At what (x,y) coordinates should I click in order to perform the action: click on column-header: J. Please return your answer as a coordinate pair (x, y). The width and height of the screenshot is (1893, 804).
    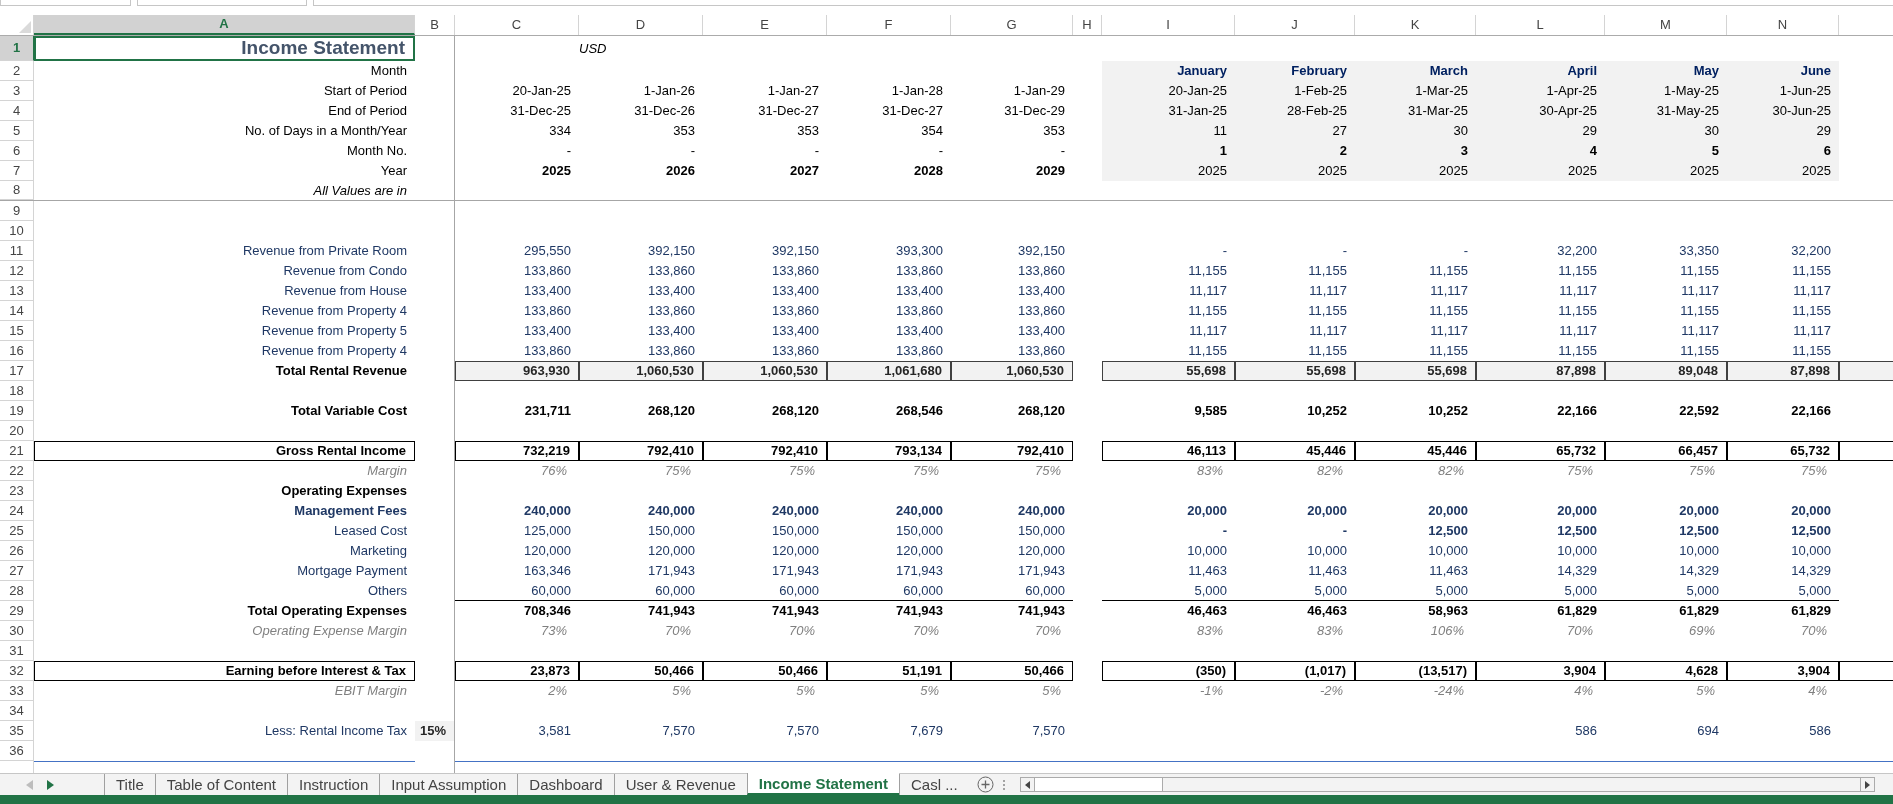
    Looking at the image, I should click on (1295, 25).